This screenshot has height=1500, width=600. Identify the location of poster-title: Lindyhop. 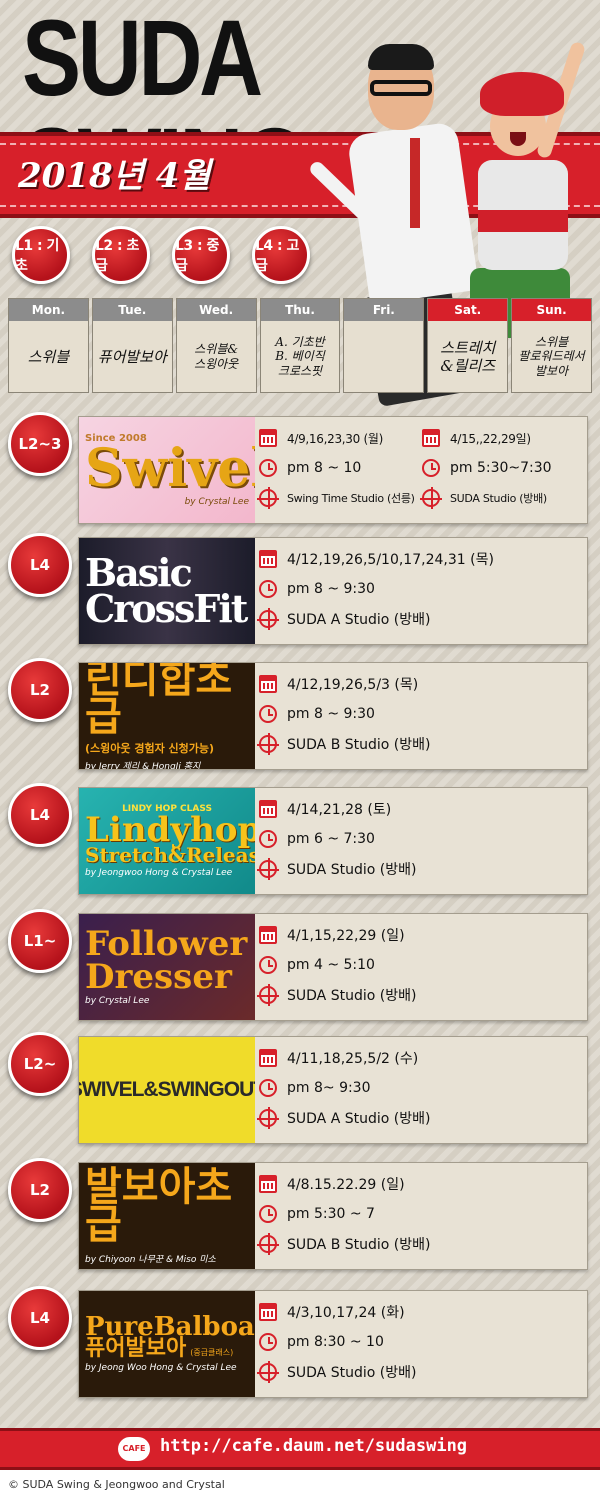
(170, 829).